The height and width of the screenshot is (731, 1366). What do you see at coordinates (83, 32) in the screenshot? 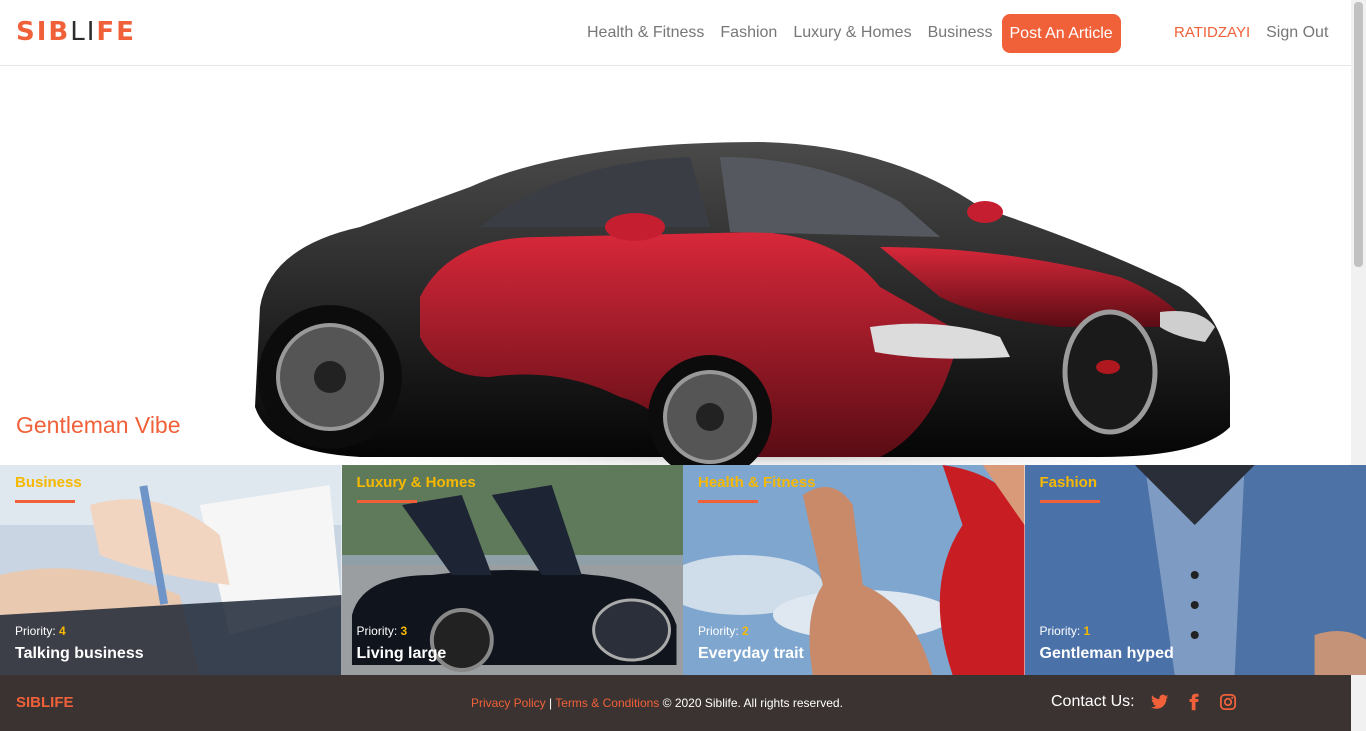
I see `brand-part-2: LI` at bounding box center [83, 32].